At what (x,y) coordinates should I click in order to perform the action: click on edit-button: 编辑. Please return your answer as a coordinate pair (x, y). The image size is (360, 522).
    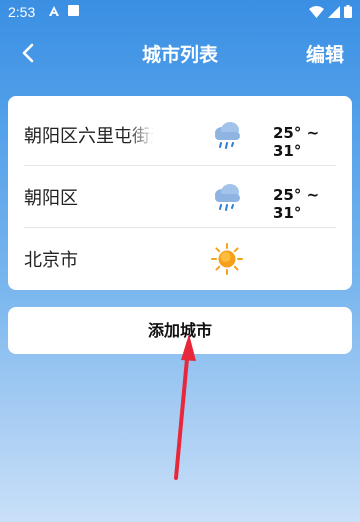
    Looking at the image, I should click on (325, 53).